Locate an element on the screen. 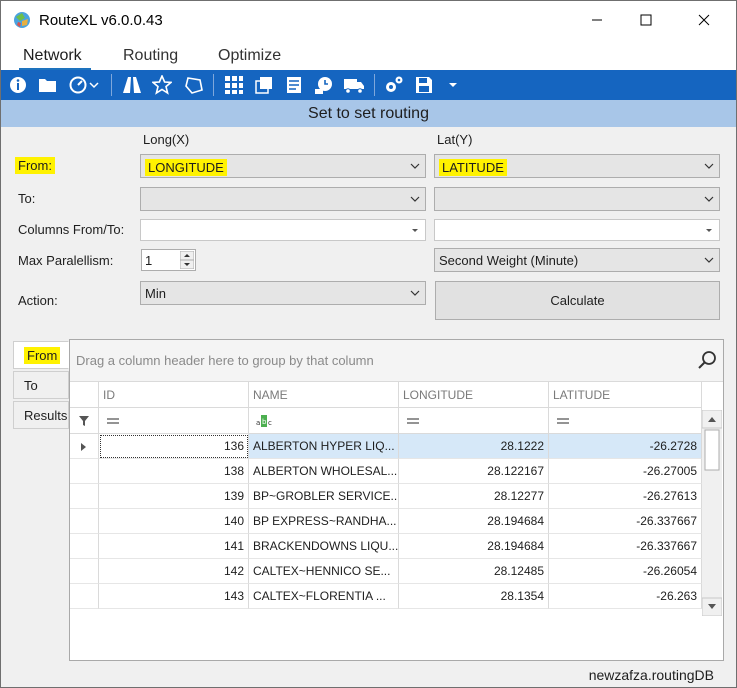 The image size is (737, 688). tab-from: From is located at coordinates (41, 355).